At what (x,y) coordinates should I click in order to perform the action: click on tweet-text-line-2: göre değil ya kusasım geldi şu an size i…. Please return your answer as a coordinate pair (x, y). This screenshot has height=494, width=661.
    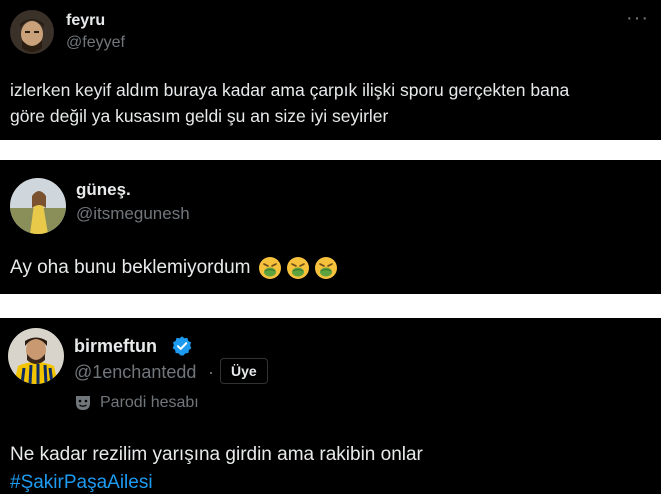
    Looking at the image, I should click on (199, 116).